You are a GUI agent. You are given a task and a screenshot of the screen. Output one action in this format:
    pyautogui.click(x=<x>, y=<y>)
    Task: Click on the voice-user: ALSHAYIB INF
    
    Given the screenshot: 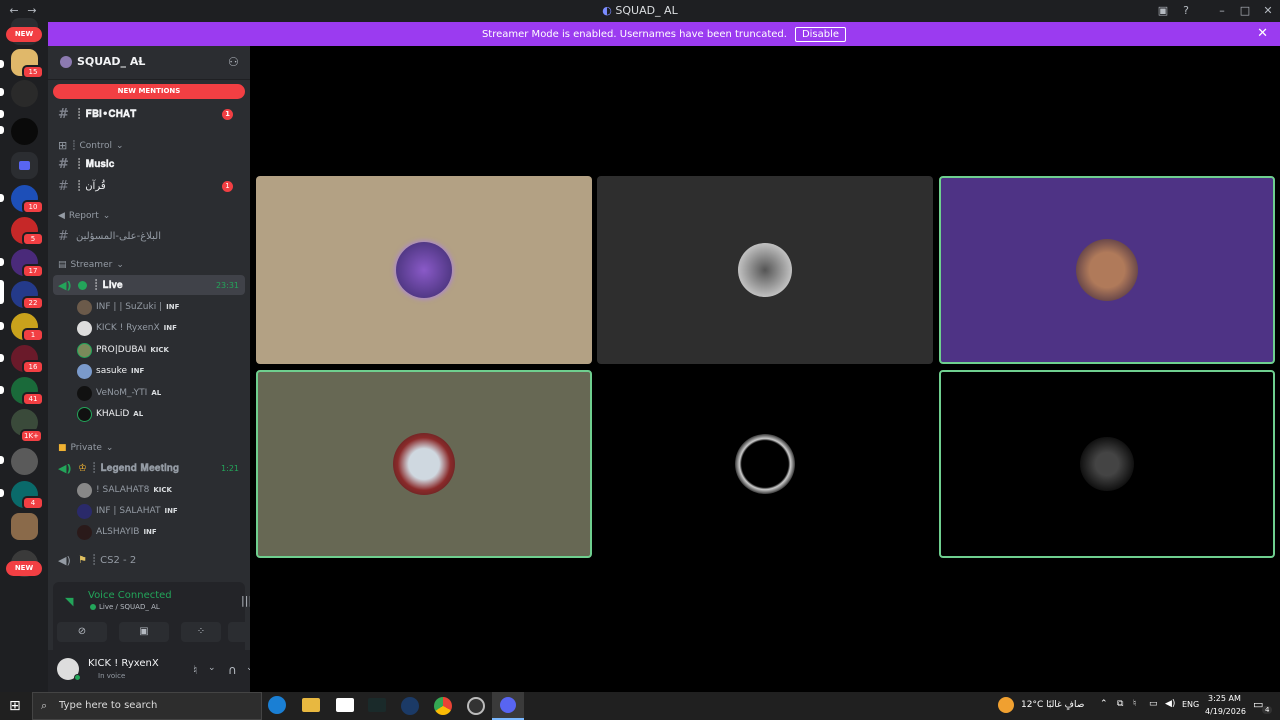 What is the action you would take?
    pyautogui.click(x=117, y=532)
    